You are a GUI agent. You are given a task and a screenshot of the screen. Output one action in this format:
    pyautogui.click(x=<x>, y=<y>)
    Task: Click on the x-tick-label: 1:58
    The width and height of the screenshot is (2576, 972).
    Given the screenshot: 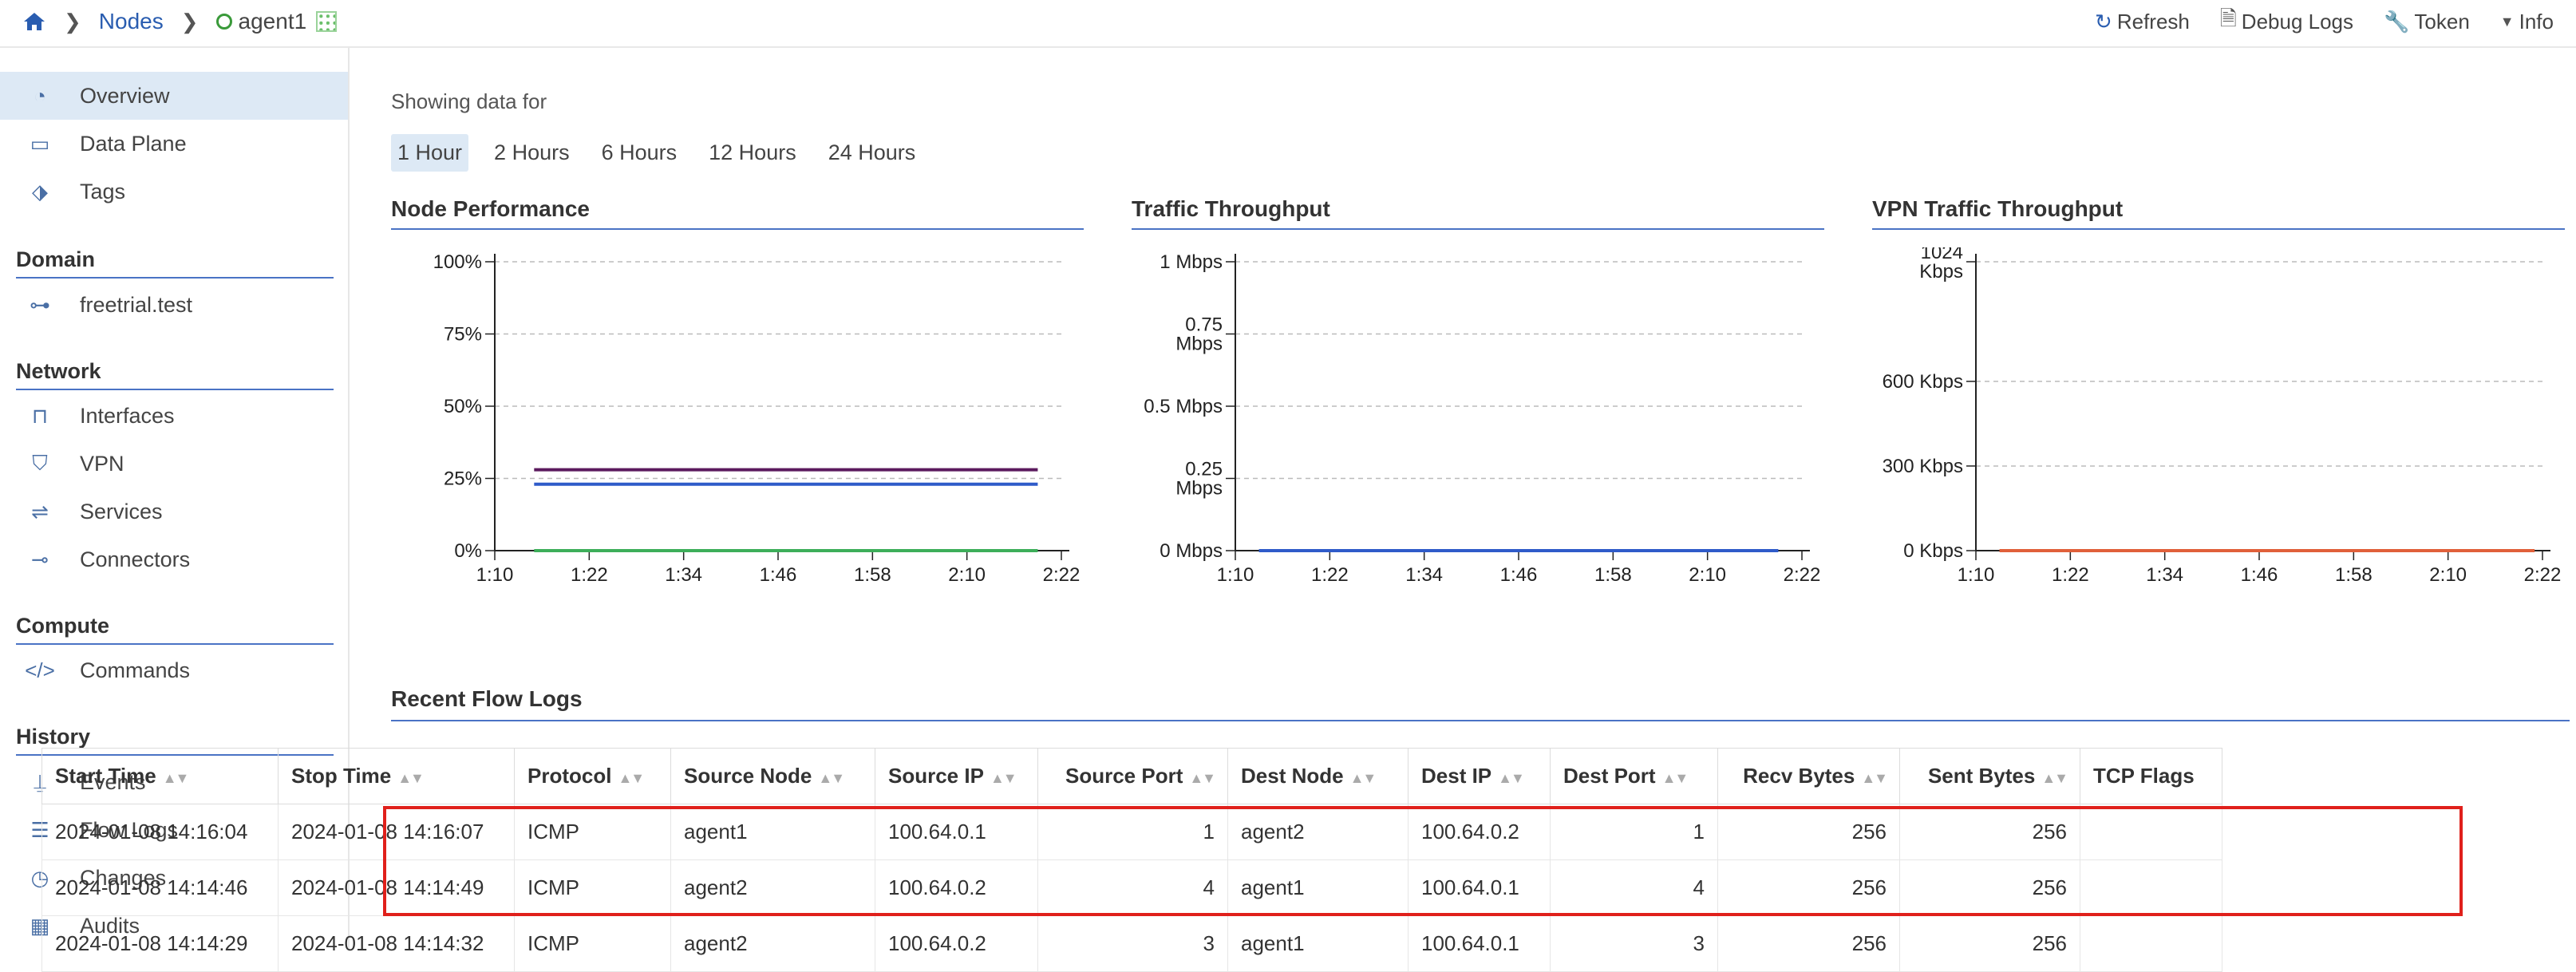 What is the action you would take?
    pyautogui.click(x=1613, y=575)
    